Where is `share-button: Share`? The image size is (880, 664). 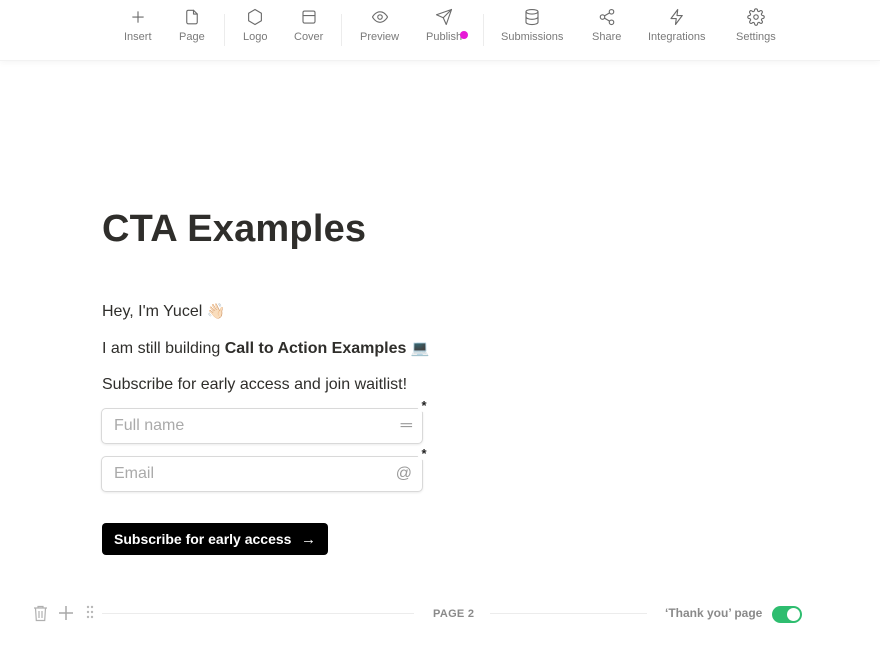 share-button: Share is located at coordinates (606, 25).